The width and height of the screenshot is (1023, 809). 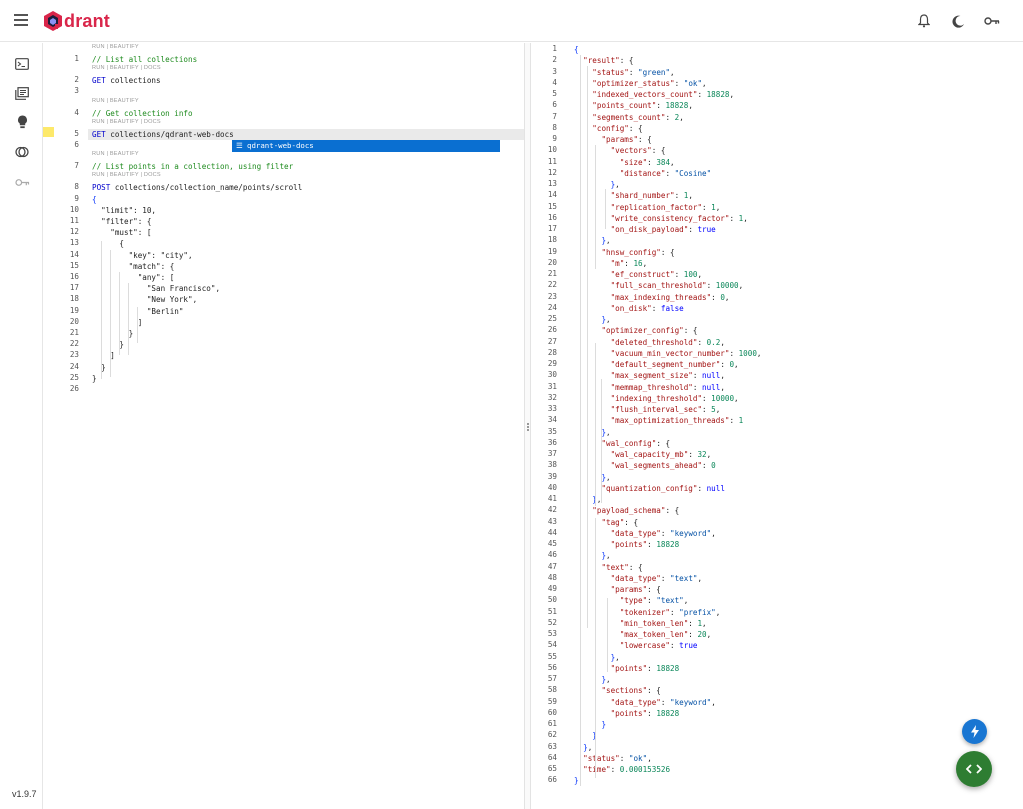 I want to click on json-line: "on_disk_payload": true, so click(x=663, y=229).